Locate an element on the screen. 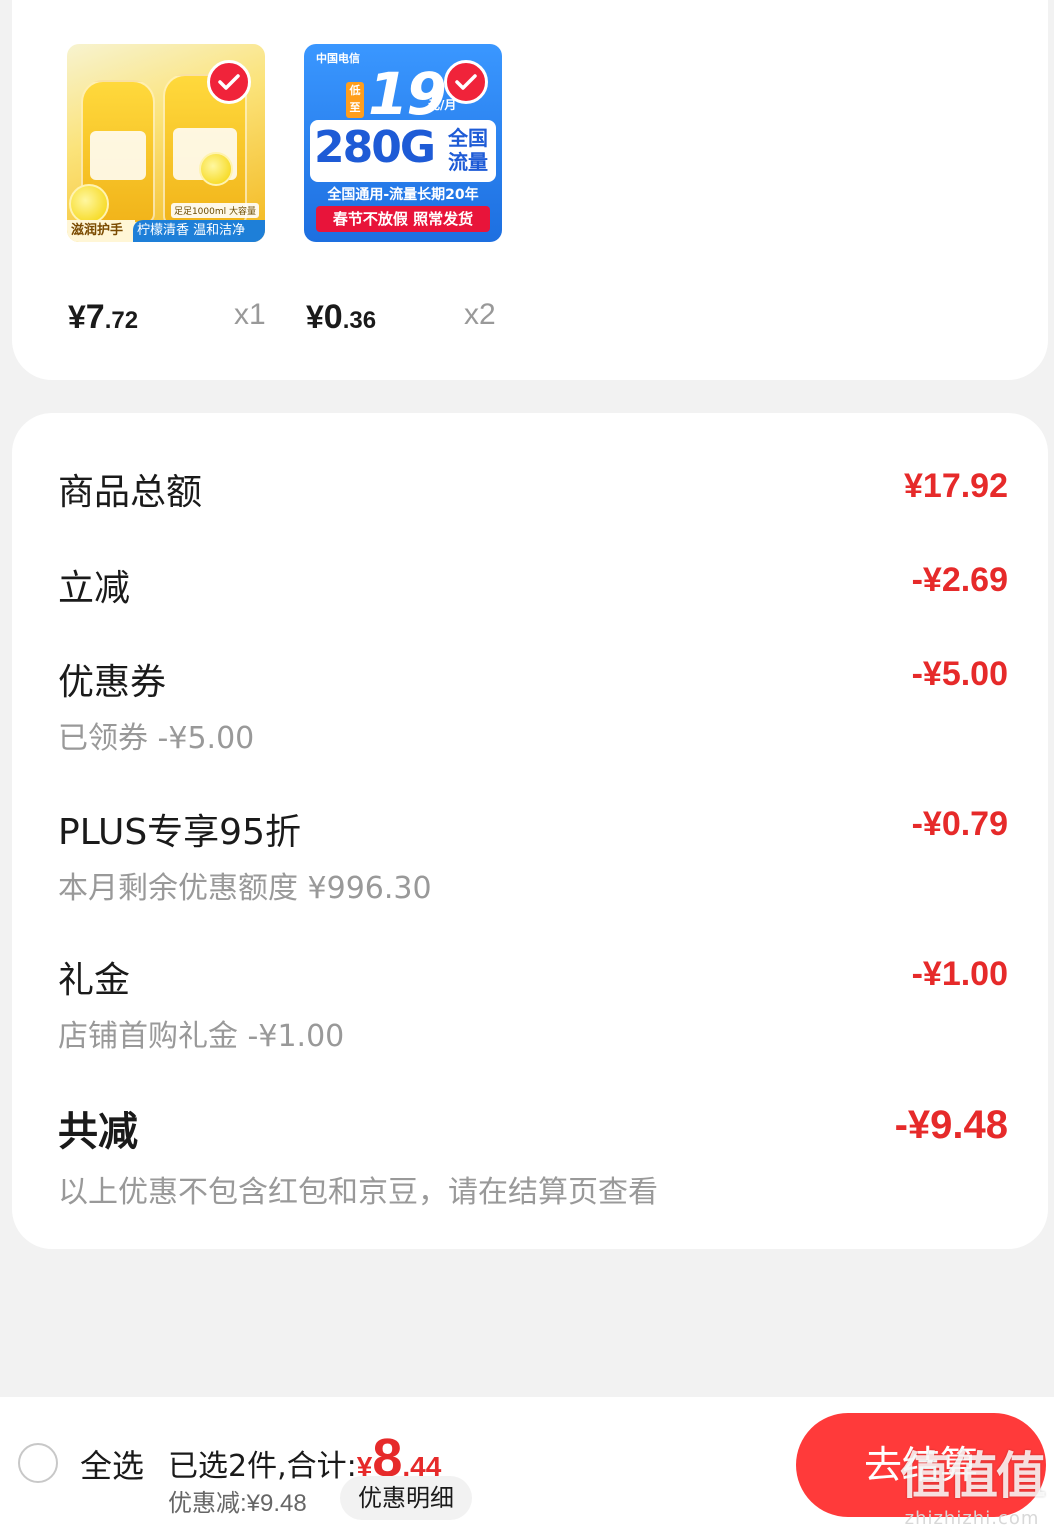 Image resolution: width=1054 pixels, height=1537 pixels. shipping-banner: 春节不放假 照常发货 is located at coordinates (403, 219).